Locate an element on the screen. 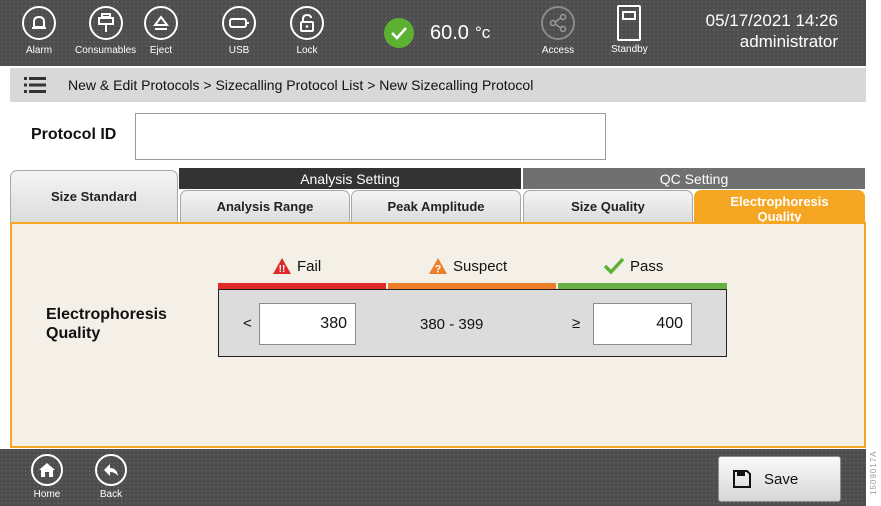  save-label: Save is located at coordinates (781, 479).